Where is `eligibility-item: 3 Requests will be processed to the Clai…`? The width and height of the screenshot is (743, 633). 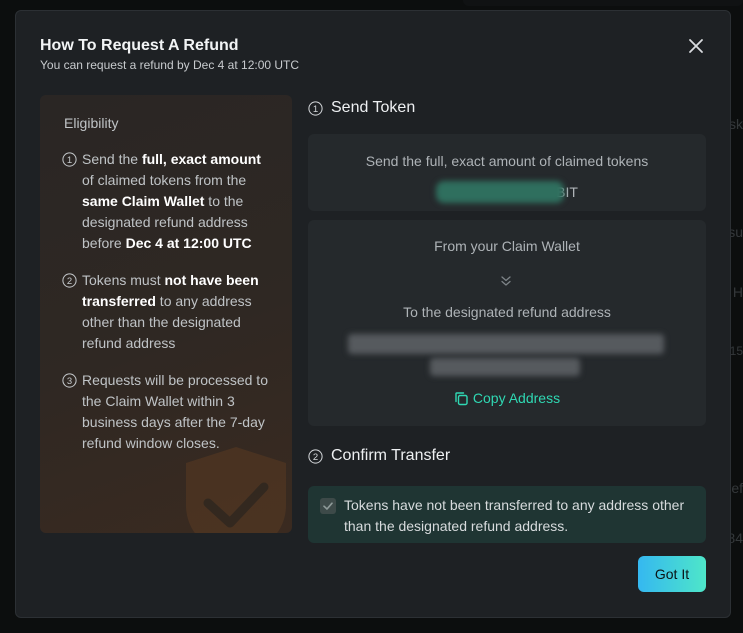
eligibility-item: 3 Requests will be processed to the Clai… is located at coordinates (167, 412).